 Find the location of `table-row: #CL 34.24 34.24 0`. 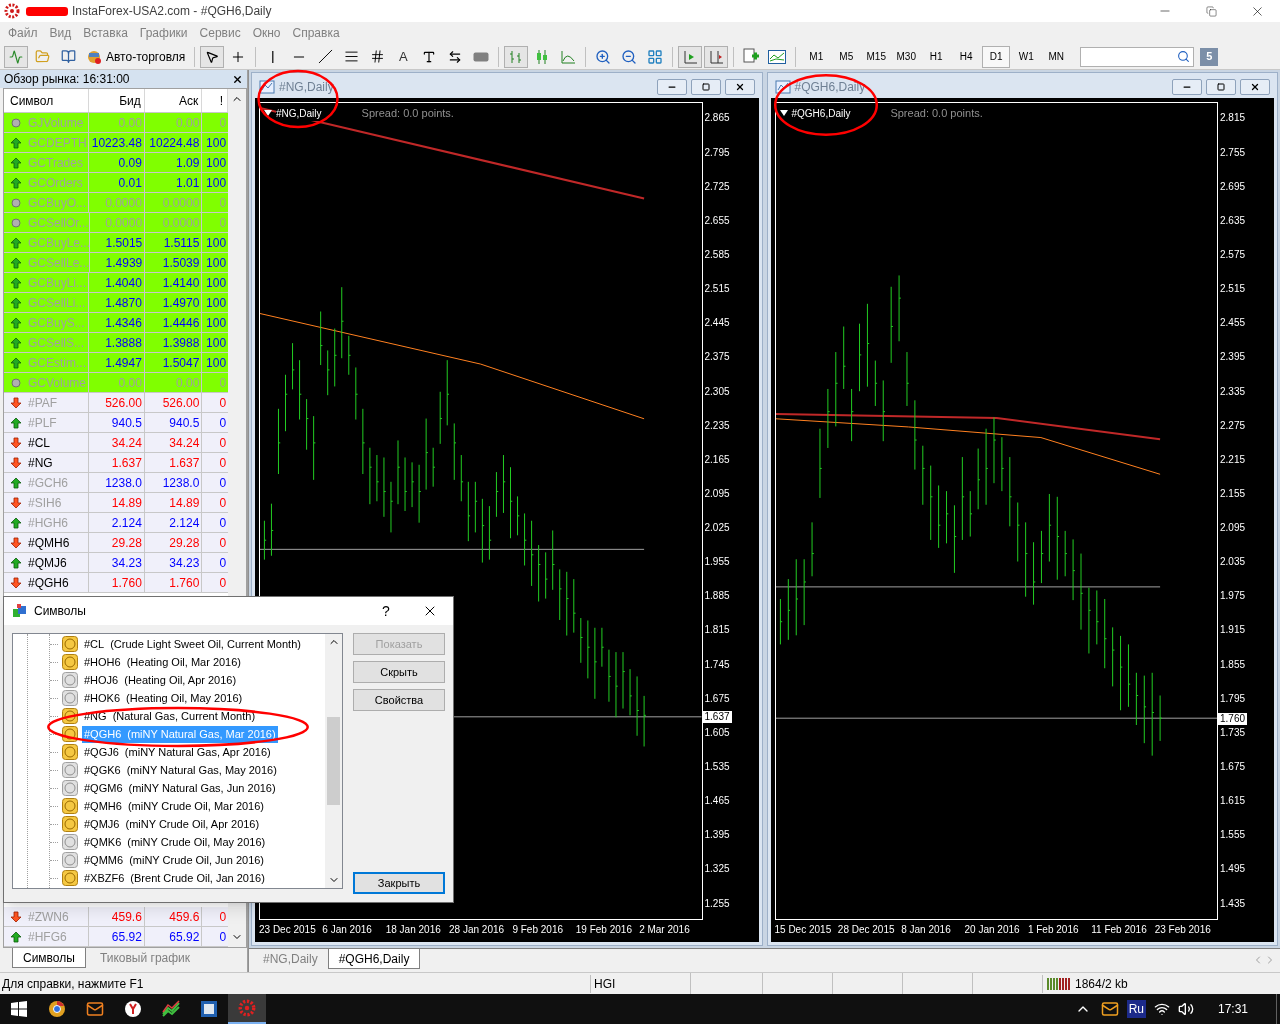

table-row: #CL 34.24 34.24 0 is located at coordinates (116, 443).